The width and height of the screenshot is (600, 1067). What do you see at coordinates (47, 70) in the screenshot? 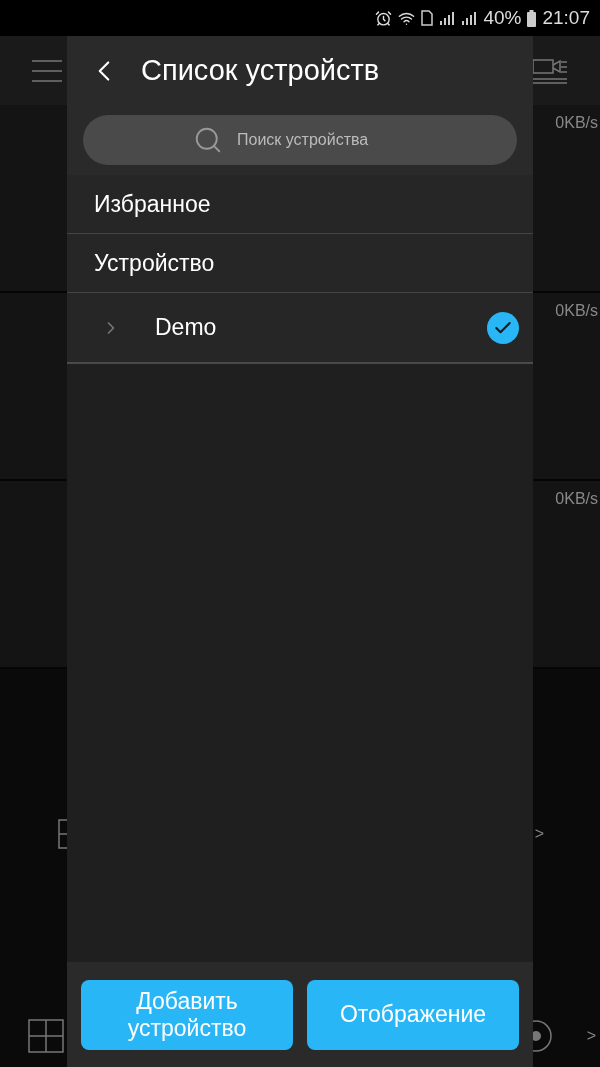
I see `menu-icon` at bounding box center [47, 70].